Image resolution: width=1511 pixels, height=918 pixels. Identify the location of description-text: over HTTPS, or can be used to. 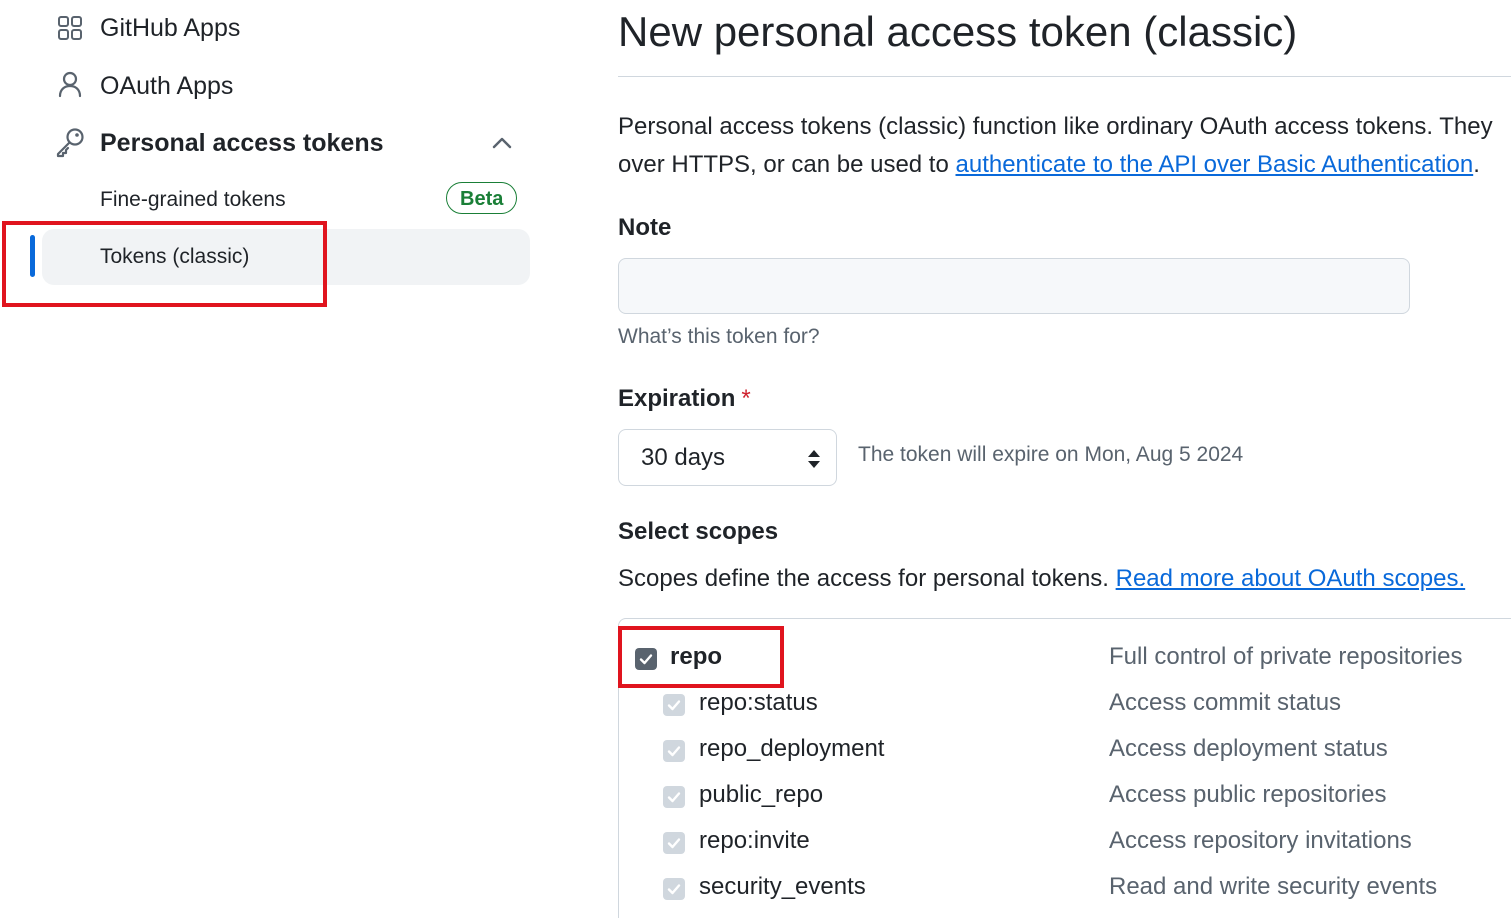
(787, 164).